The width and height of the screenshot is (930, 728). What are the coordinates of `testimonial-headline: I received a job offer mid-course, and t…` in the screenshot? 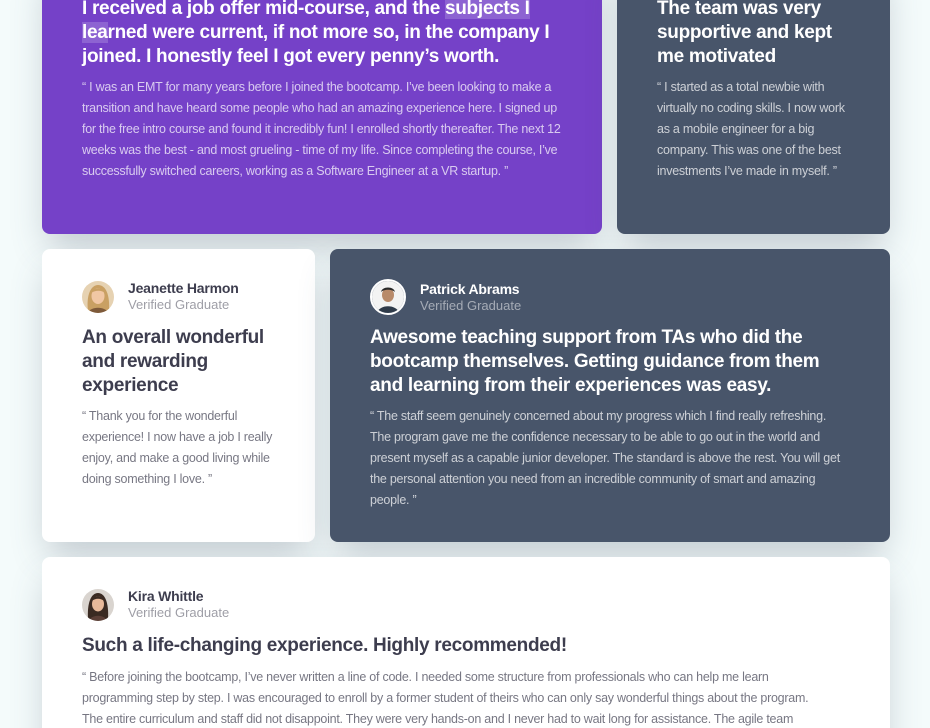 It's located at (327, 34).